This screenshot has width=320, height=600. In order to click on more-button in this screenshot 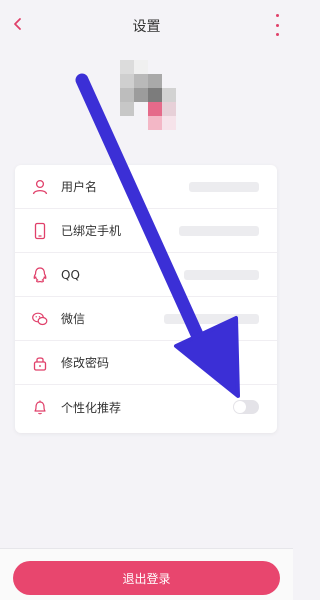, I will do `click(277, 25)`.